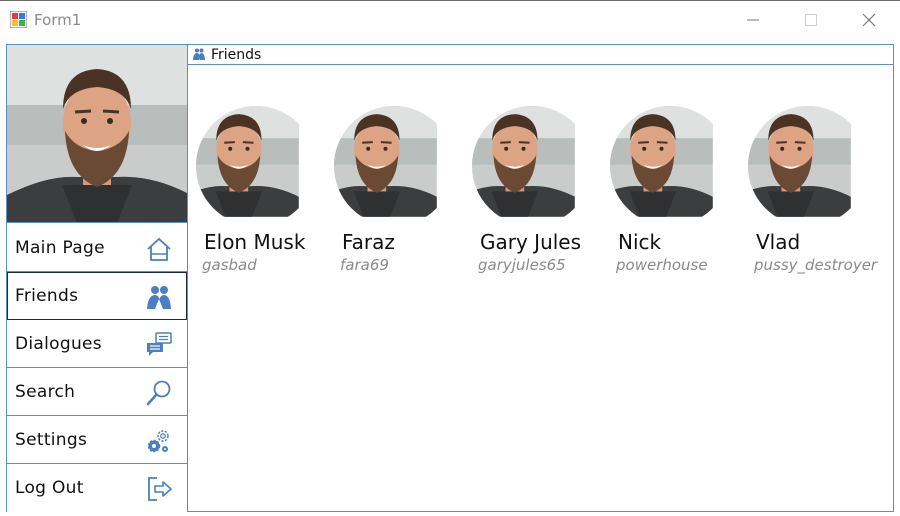 The height and width of the screenshot is (516, 900). Describe the element at coordinates (662, 265) in the screenshot. I see `friend-username: powerhouse` at that location.